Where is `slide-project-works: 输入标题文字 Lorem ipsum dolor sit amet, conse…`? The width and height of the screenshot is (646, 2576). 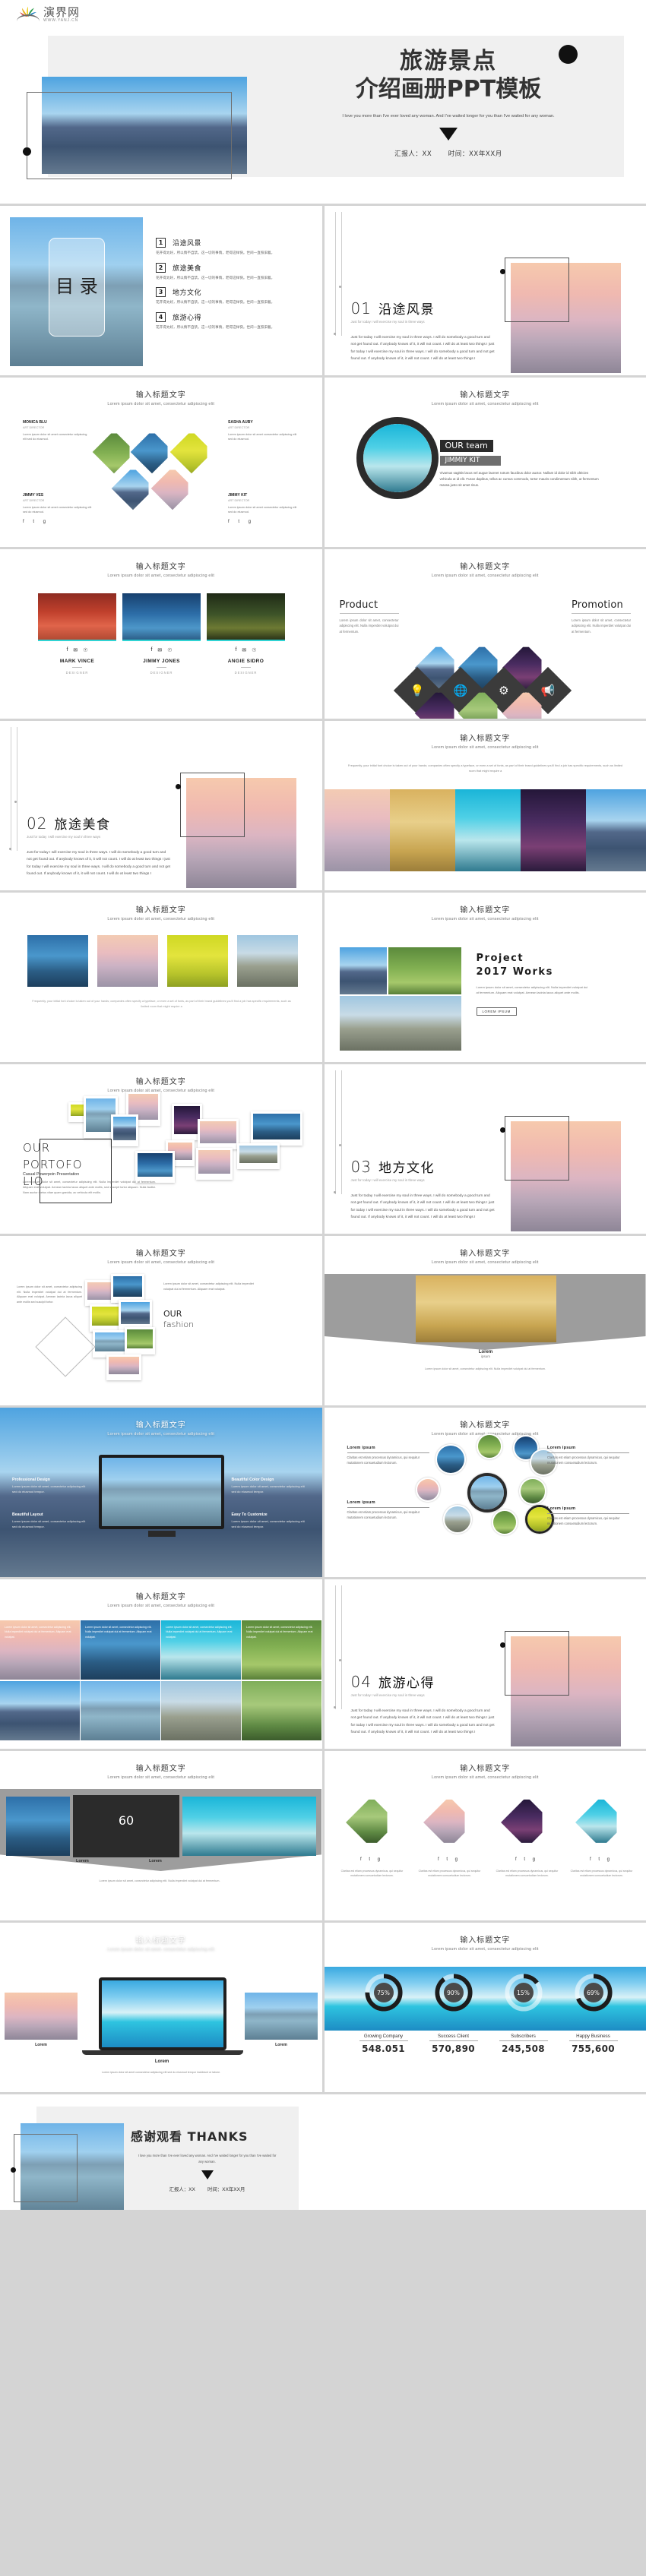
slide-project-works: 输入标题文字 Lorem ipsum dolor sit amet, conse… is located at coordinates (485, 977).